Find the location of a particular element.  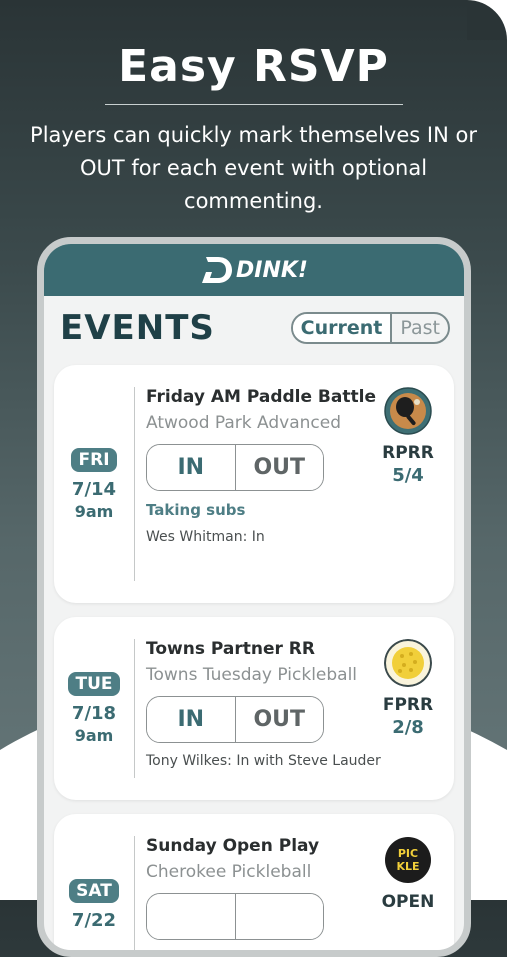

event-format: RPRR 5/4 is located at coordinates (408, 436).